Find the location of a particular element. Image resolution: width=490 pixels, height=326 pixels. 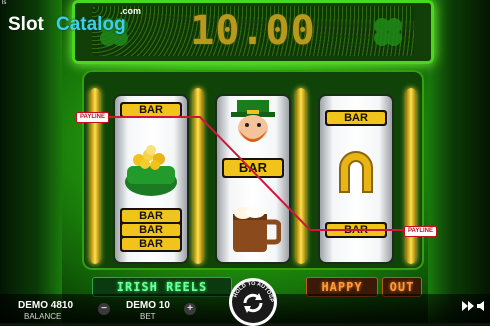

balance-value: DEMO 4810 is located at coordinates (46, 305).